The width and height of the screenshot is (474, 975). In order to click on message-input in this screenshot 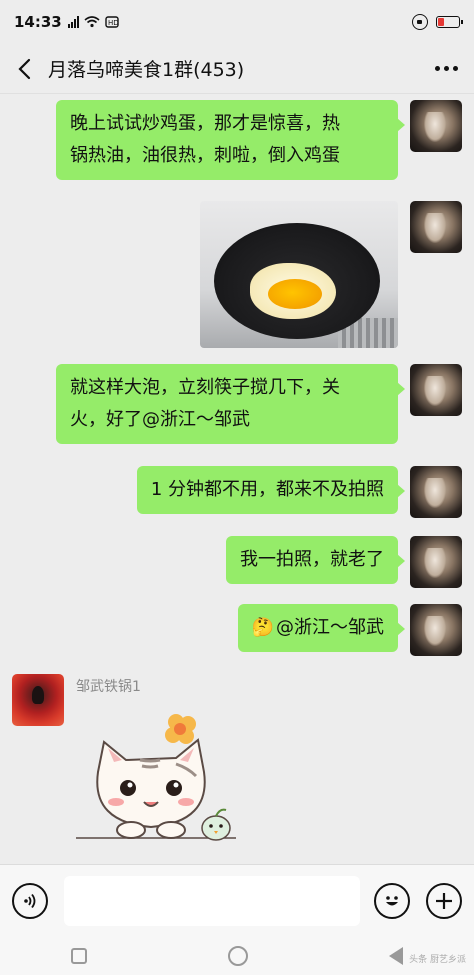, I will do `click(212, 900)`.